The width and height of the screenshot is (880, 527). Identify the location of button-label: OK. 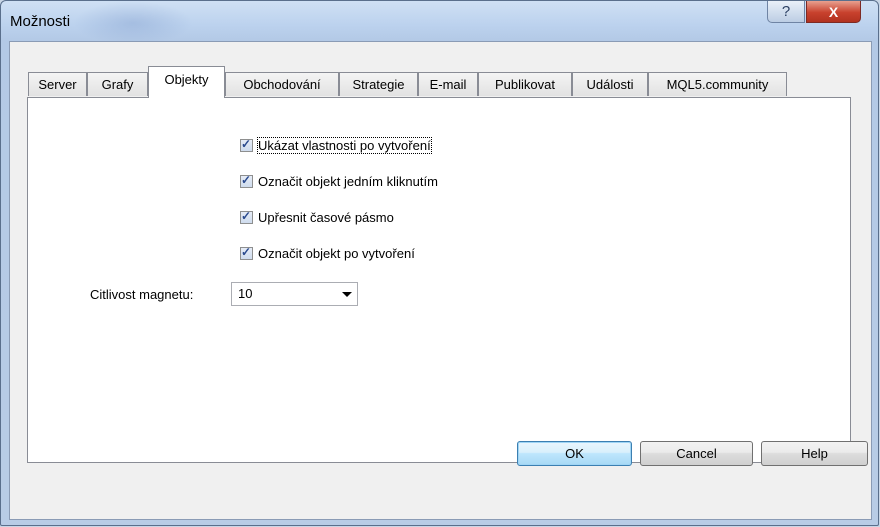
(574, 453).